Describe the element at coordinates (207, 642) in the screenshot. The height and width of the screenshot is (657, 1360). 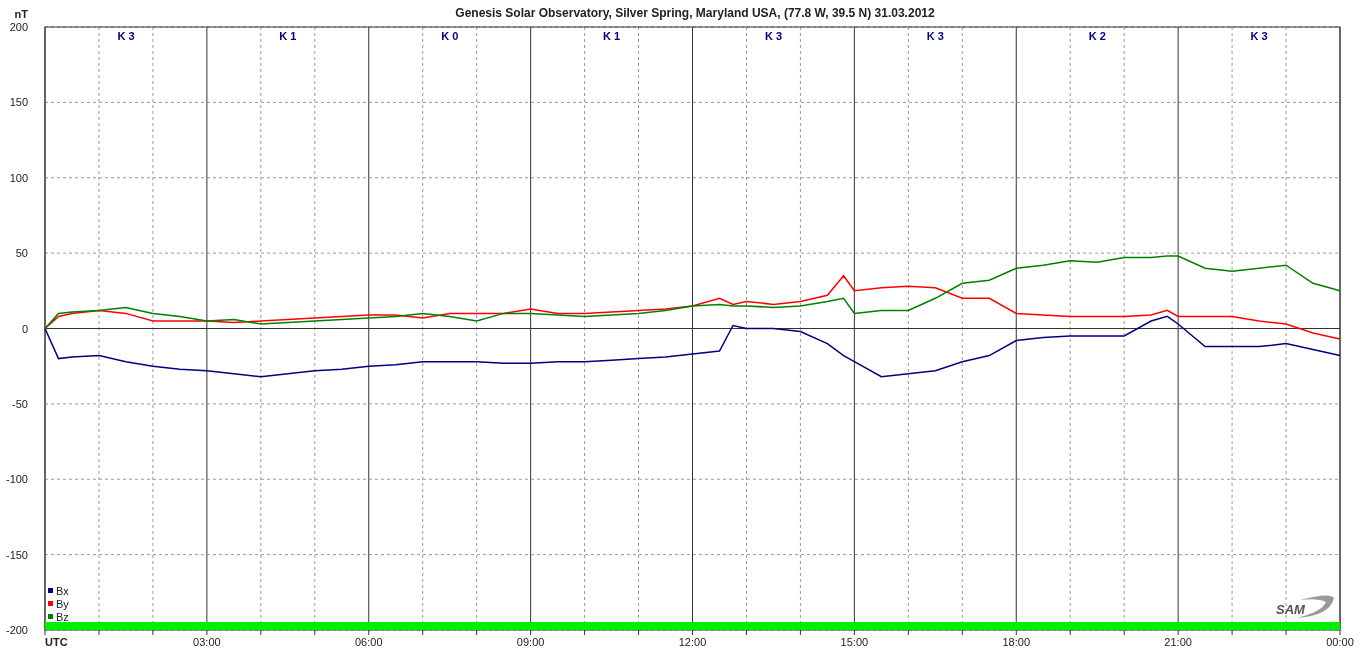
I see `x-tick-label: 03:00` at that location.